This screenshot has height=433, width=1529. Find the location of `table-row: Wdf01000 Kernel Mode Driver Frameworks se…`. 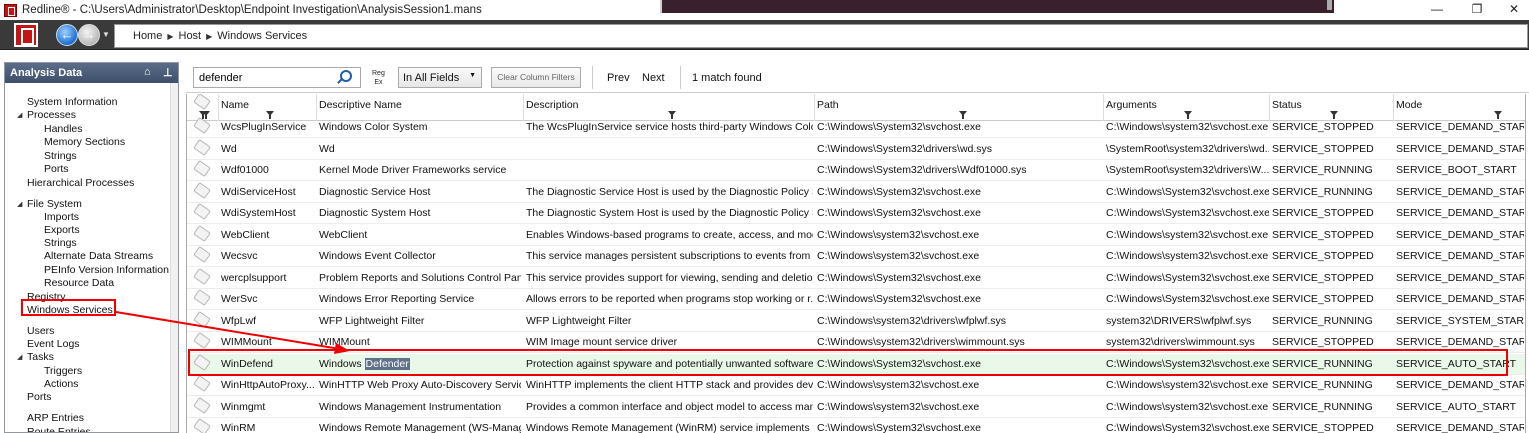

table-row: Wdf01000 Kernel Mode Driver Frameworks se… is located at coordinates (856, 170).